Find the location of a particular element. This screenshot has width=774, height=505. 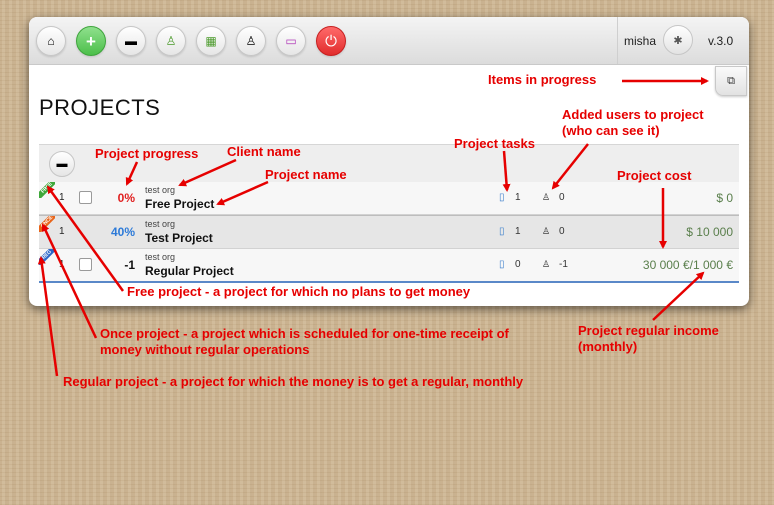

arrow-client-name is located at coordinates (207, 172).